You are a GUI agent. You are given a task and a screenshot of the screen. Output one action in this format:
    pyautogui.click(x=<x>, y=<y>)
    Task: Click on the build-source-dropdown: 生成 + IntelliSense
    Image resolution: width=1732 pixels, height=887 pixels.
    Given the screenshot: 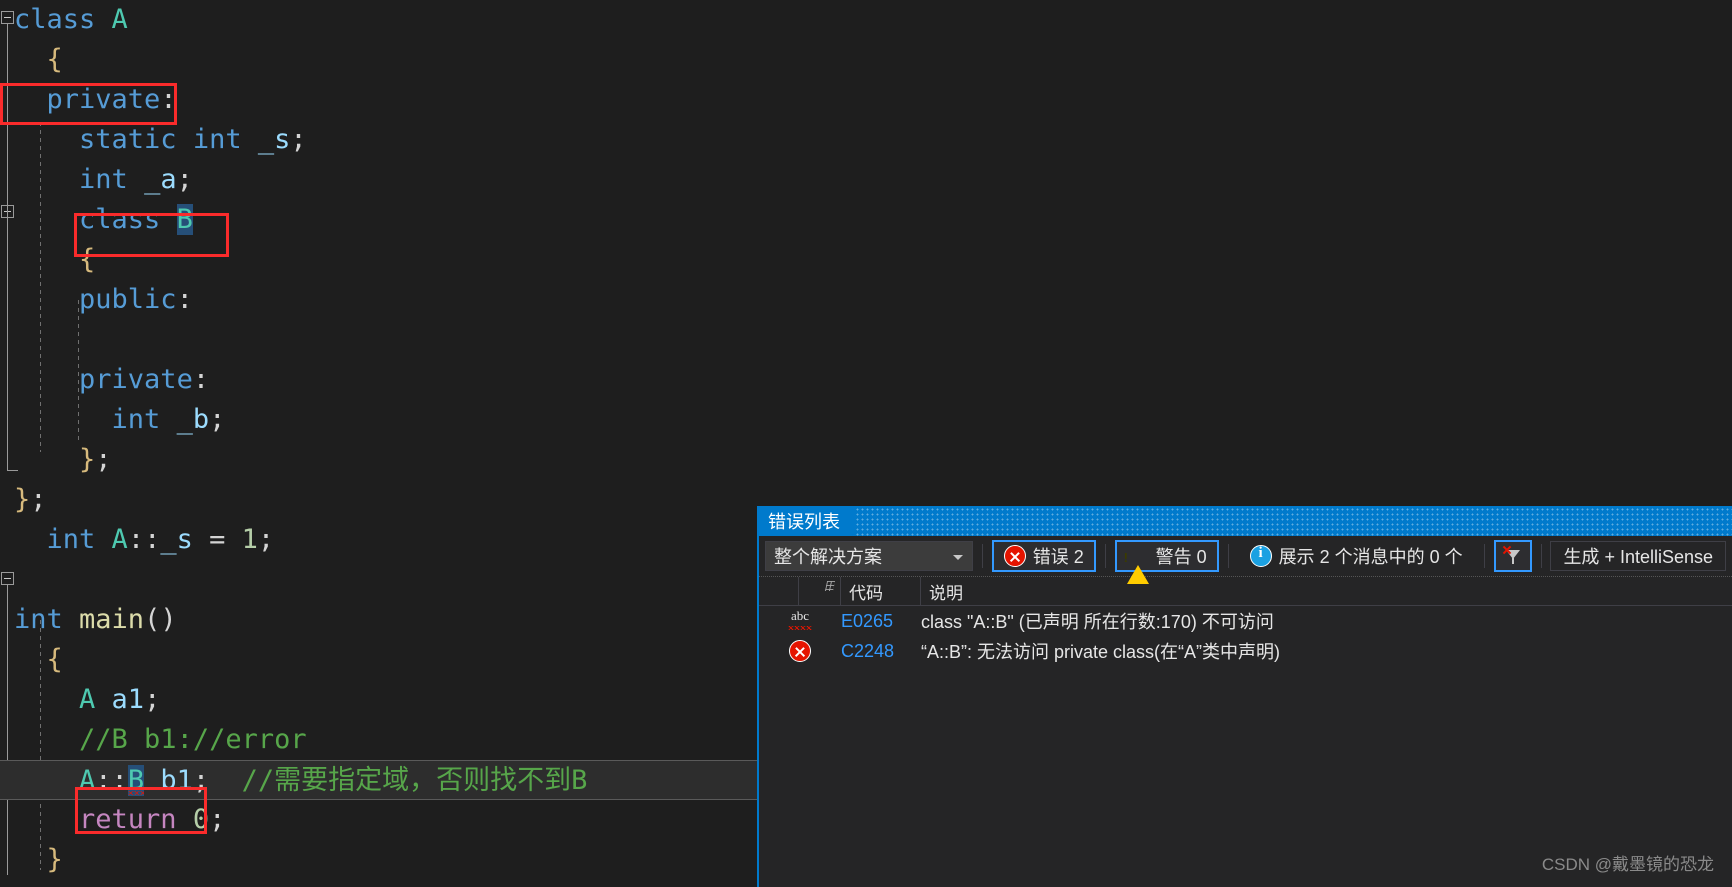 What is the action you would take?
    pyautogui.click(x=1638, y=556)
    